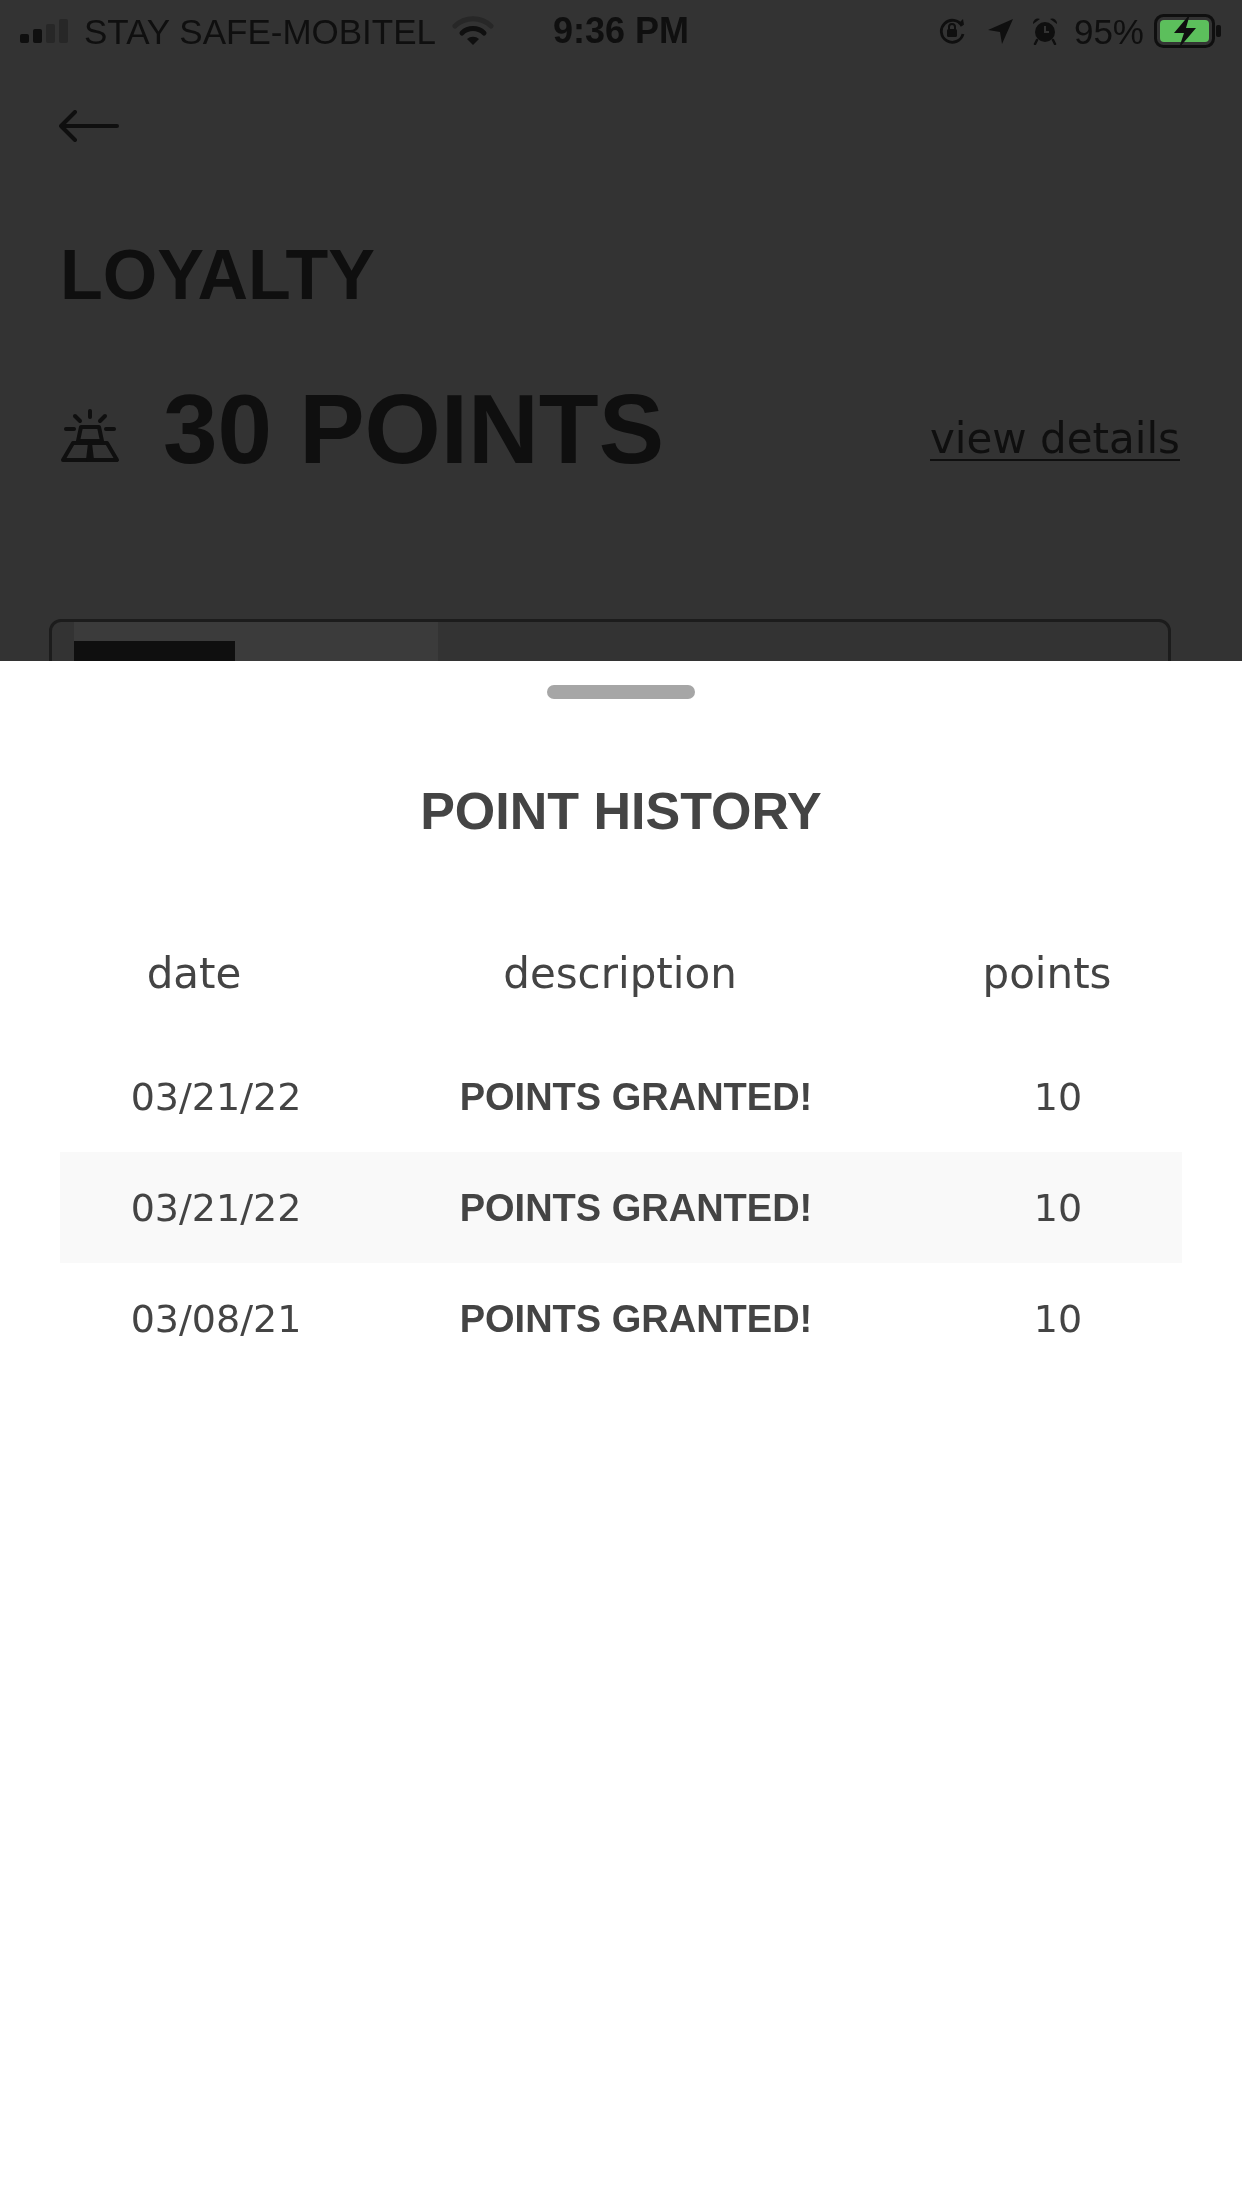 The image size is (1242, 2208). What do you see at coordinates (1047, 974) in the screenshot?
I see `column-header: points` at bounding box center [1047, 974].